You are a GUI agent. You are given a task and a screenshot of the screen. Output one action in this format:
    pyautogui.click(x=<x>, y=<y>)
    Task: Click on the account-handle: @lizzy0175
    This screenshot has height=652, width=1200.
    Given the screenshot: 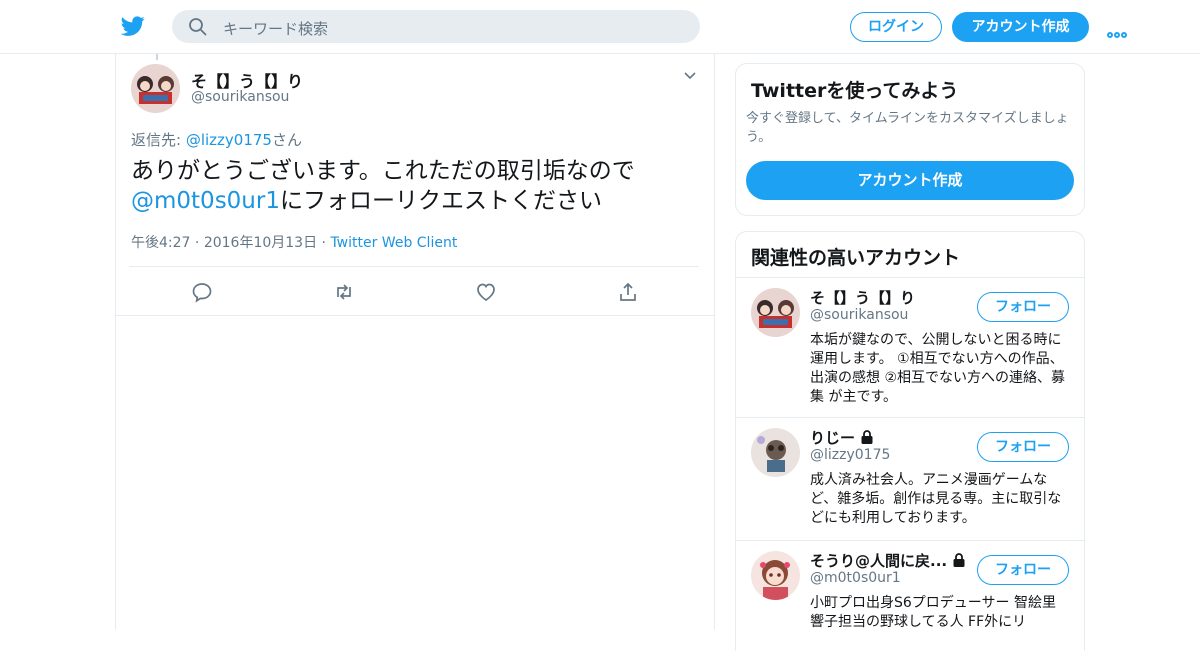 What is the action you would take?
    pyautogui.click(x=850, y=455)
    